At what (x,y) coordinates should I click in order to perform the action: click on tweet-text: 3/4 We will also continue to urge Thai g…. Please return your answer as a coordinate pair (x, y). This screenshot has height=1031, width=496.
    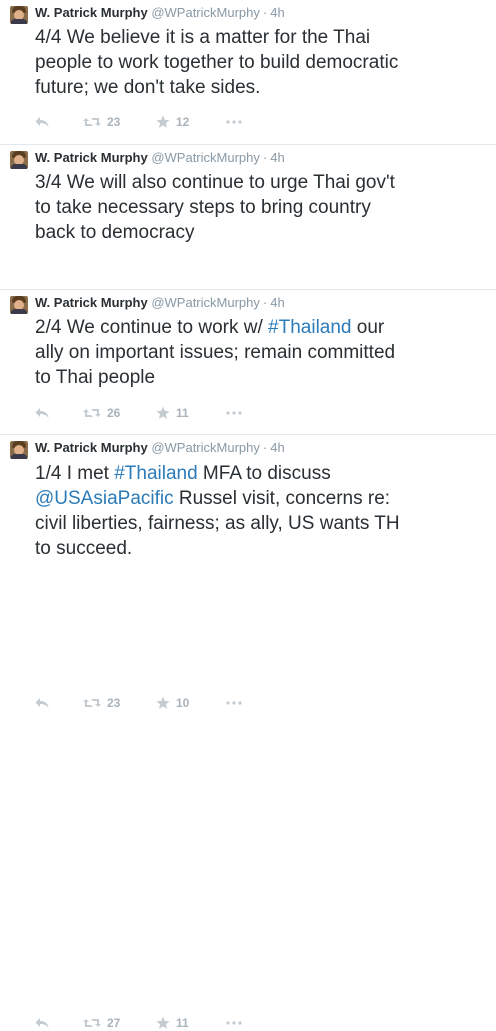
    Looking at the image, I should click on (215, 207).